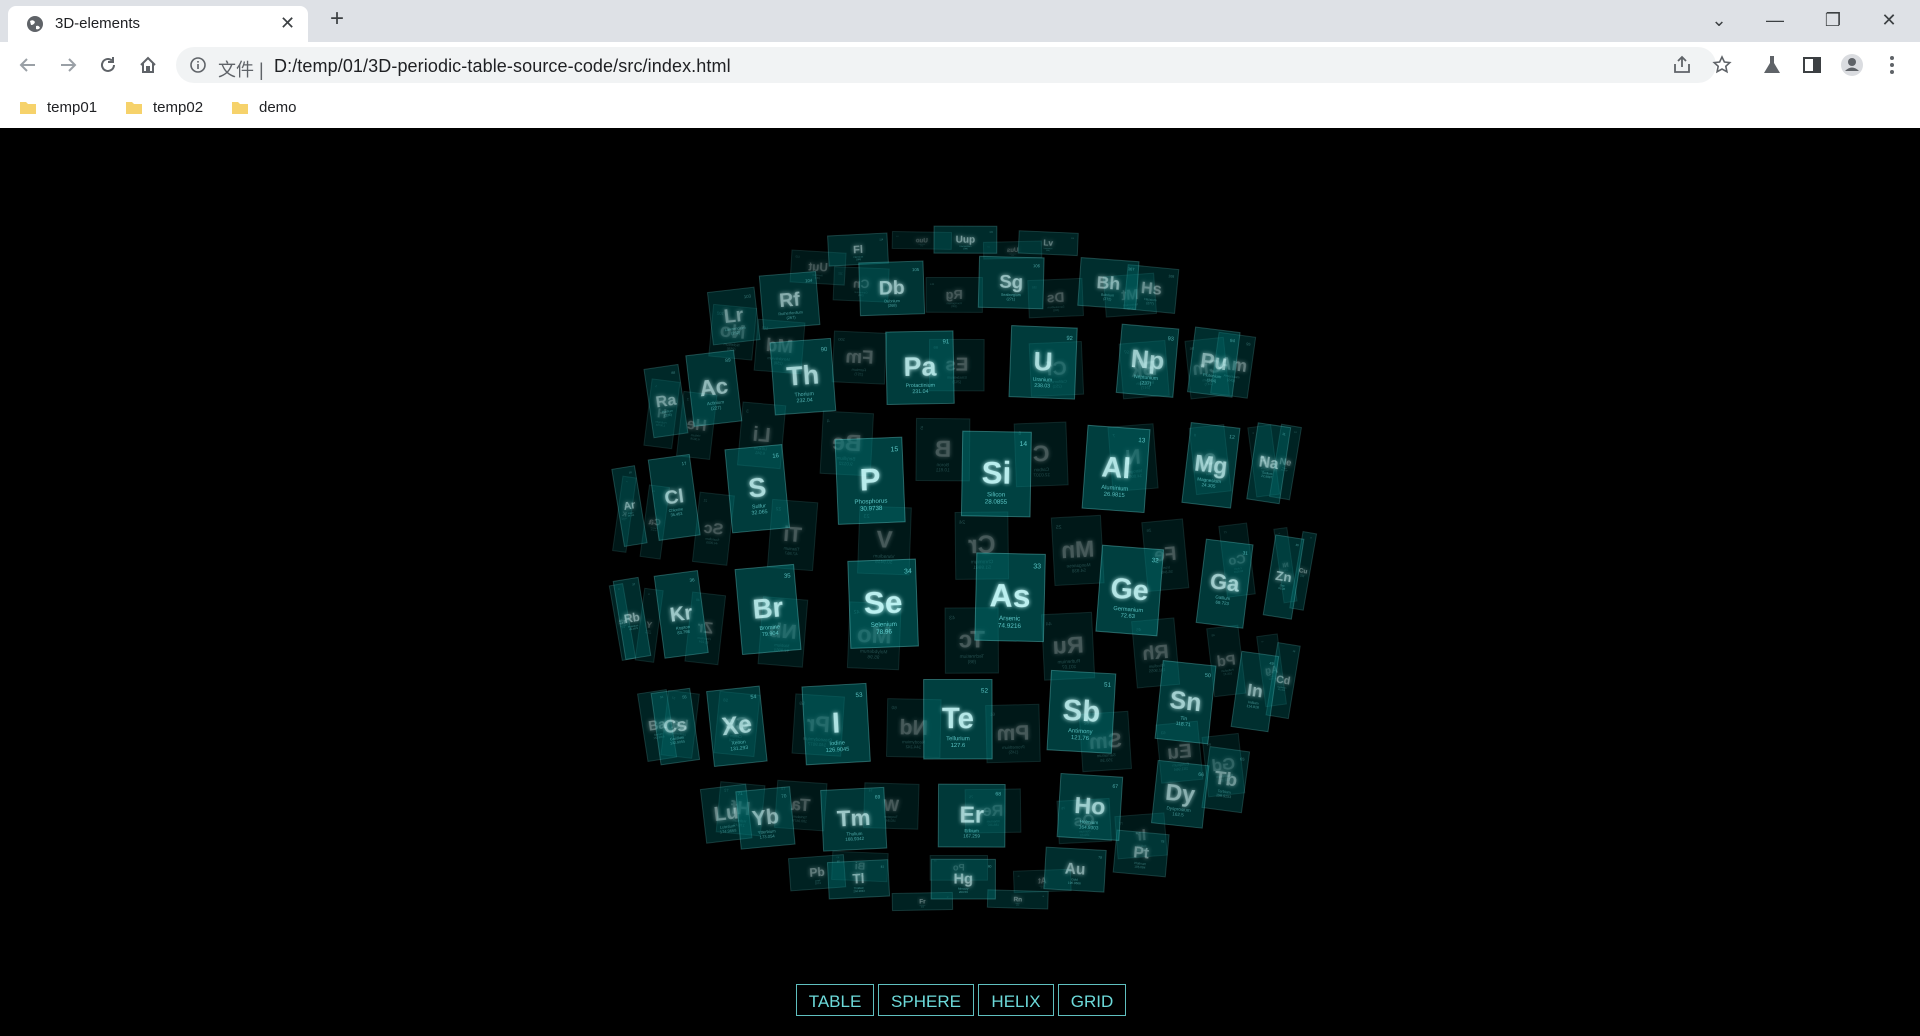 The height and width of the screenshot is (1036, 1920). I want to click on reload-button, so click(108, 65).